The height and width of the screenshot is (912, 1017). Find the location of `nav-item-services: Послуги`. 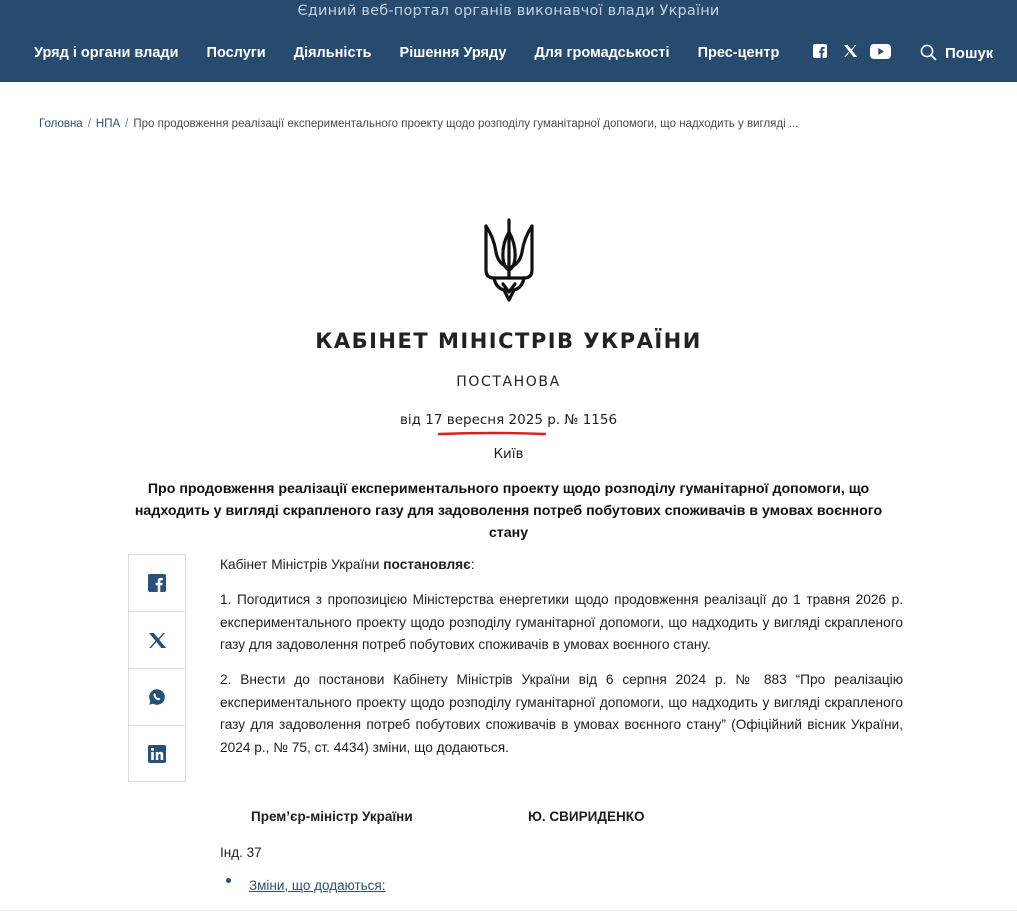

nav-item-services: Послуги is located at coordinates (236, 53).